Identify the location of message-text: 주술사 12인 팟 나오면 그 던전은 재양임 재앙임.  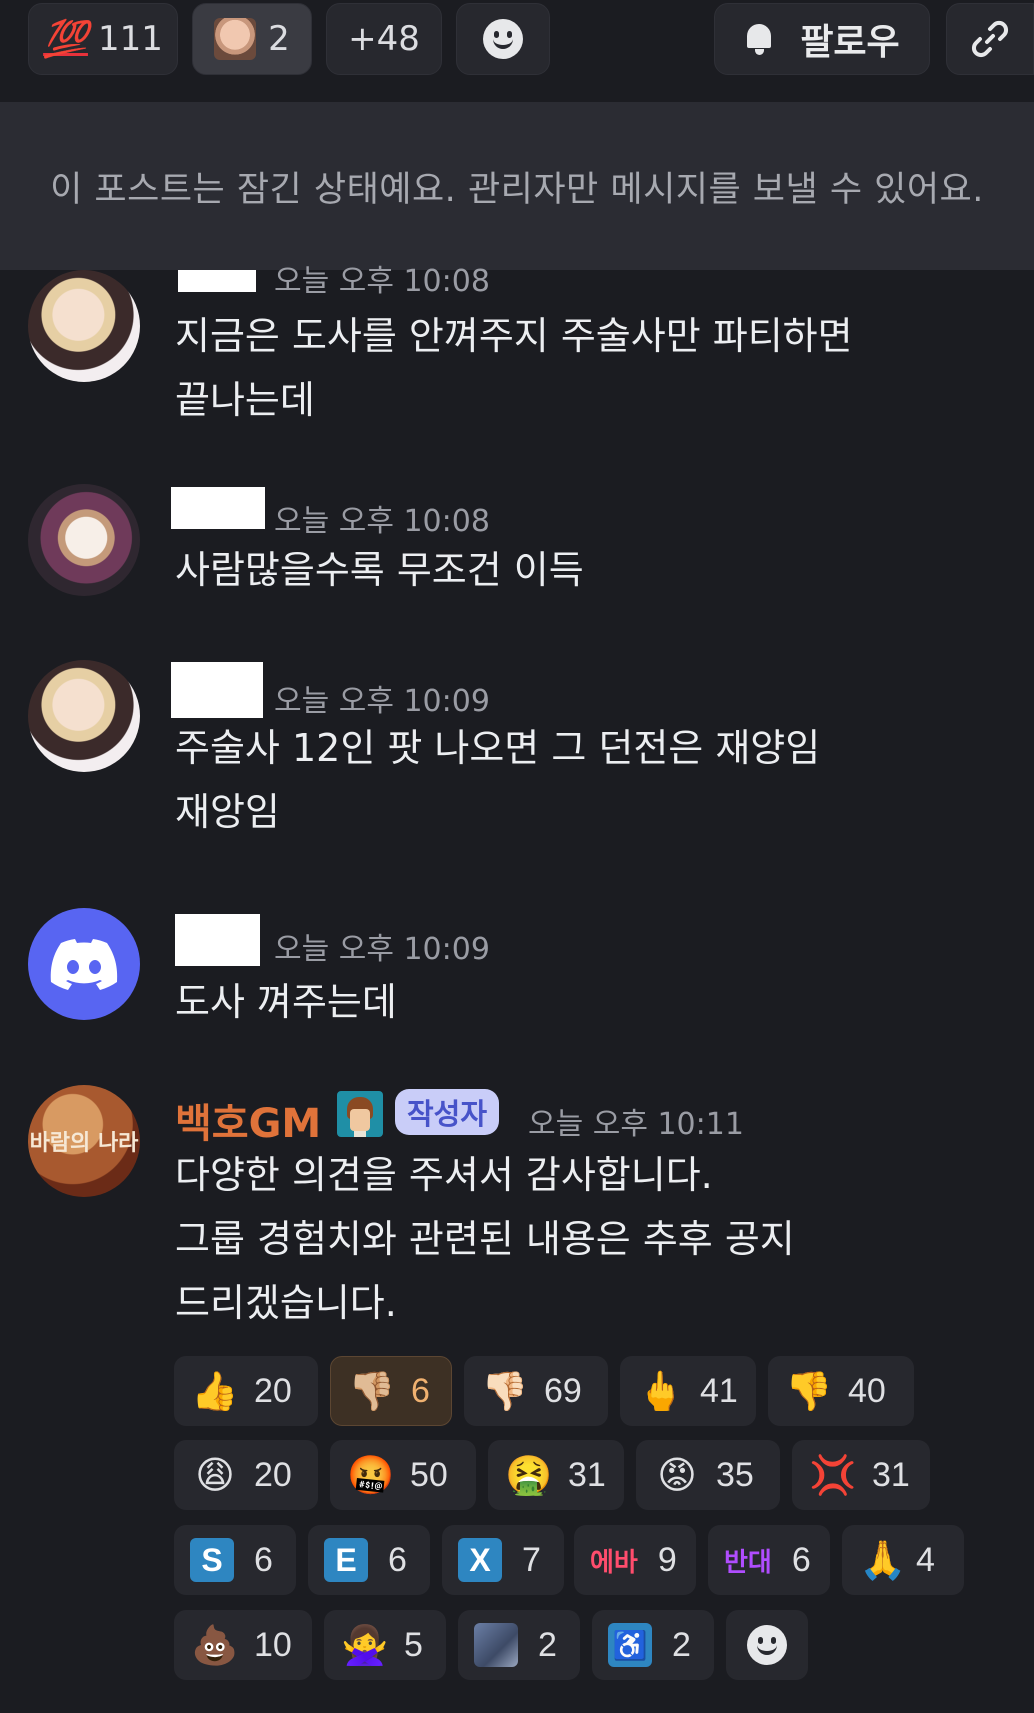
(497, 780).